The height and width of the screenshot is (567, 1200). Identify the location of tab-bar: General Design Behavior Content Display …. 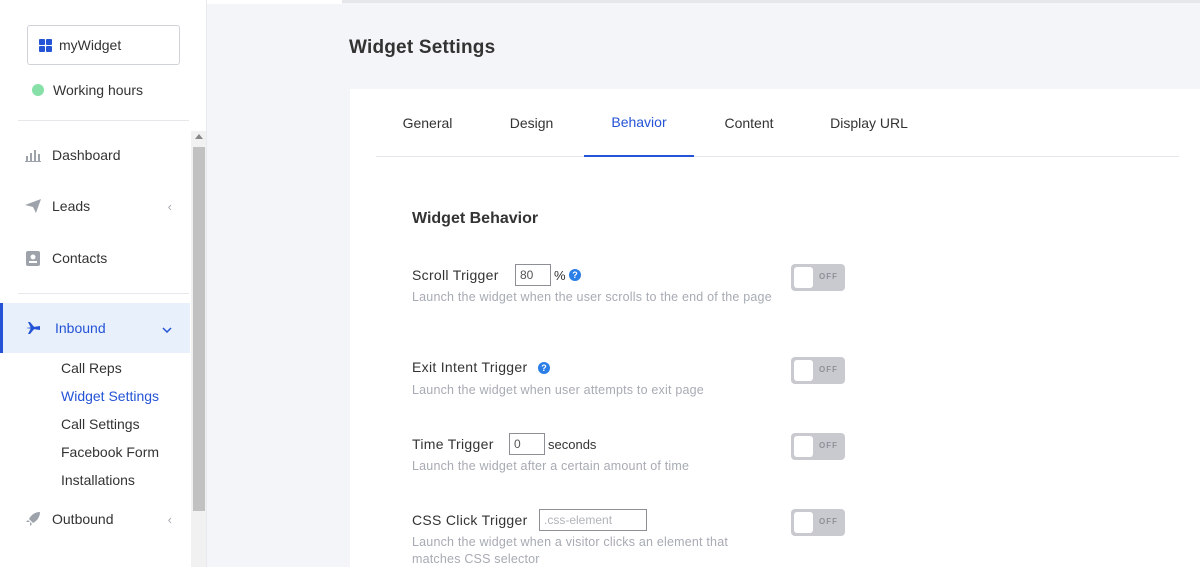
(777, 123).